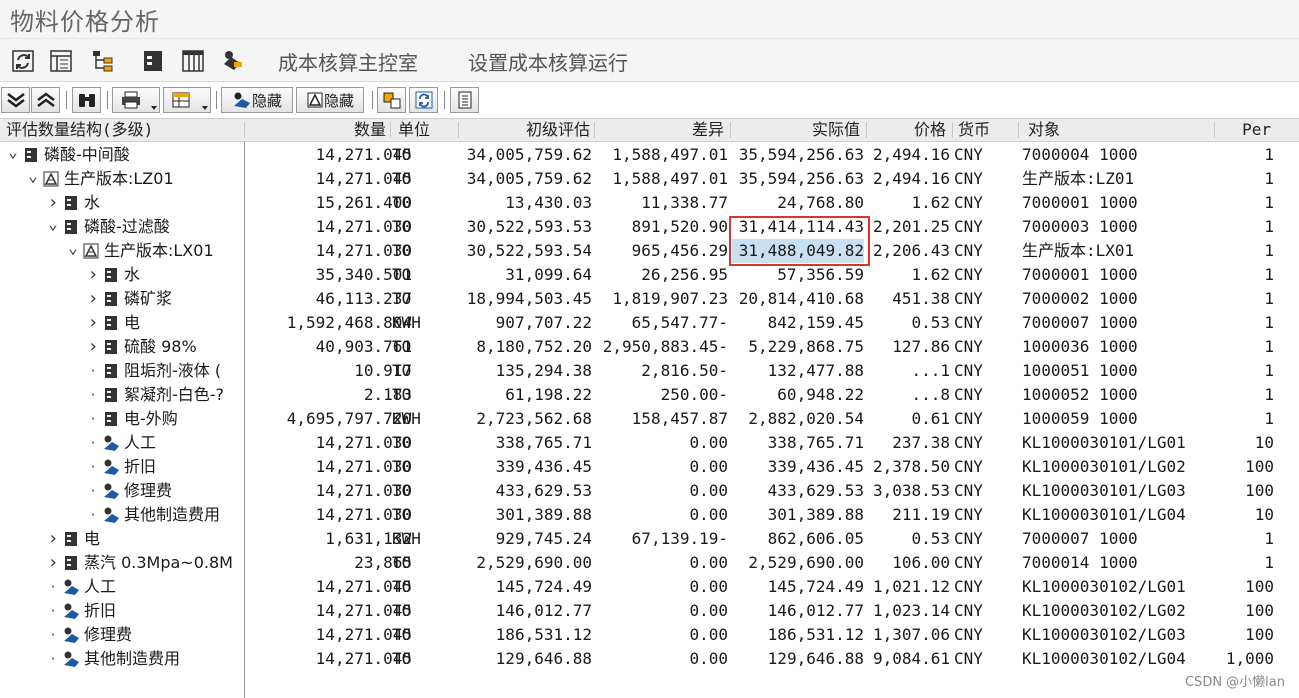 This screenshot has width=1299, height=698. What do you see at coordinates (662, 419) in the screenshot?
I see `cell-diff: 158,457.87` at bounding box center [662, 419].